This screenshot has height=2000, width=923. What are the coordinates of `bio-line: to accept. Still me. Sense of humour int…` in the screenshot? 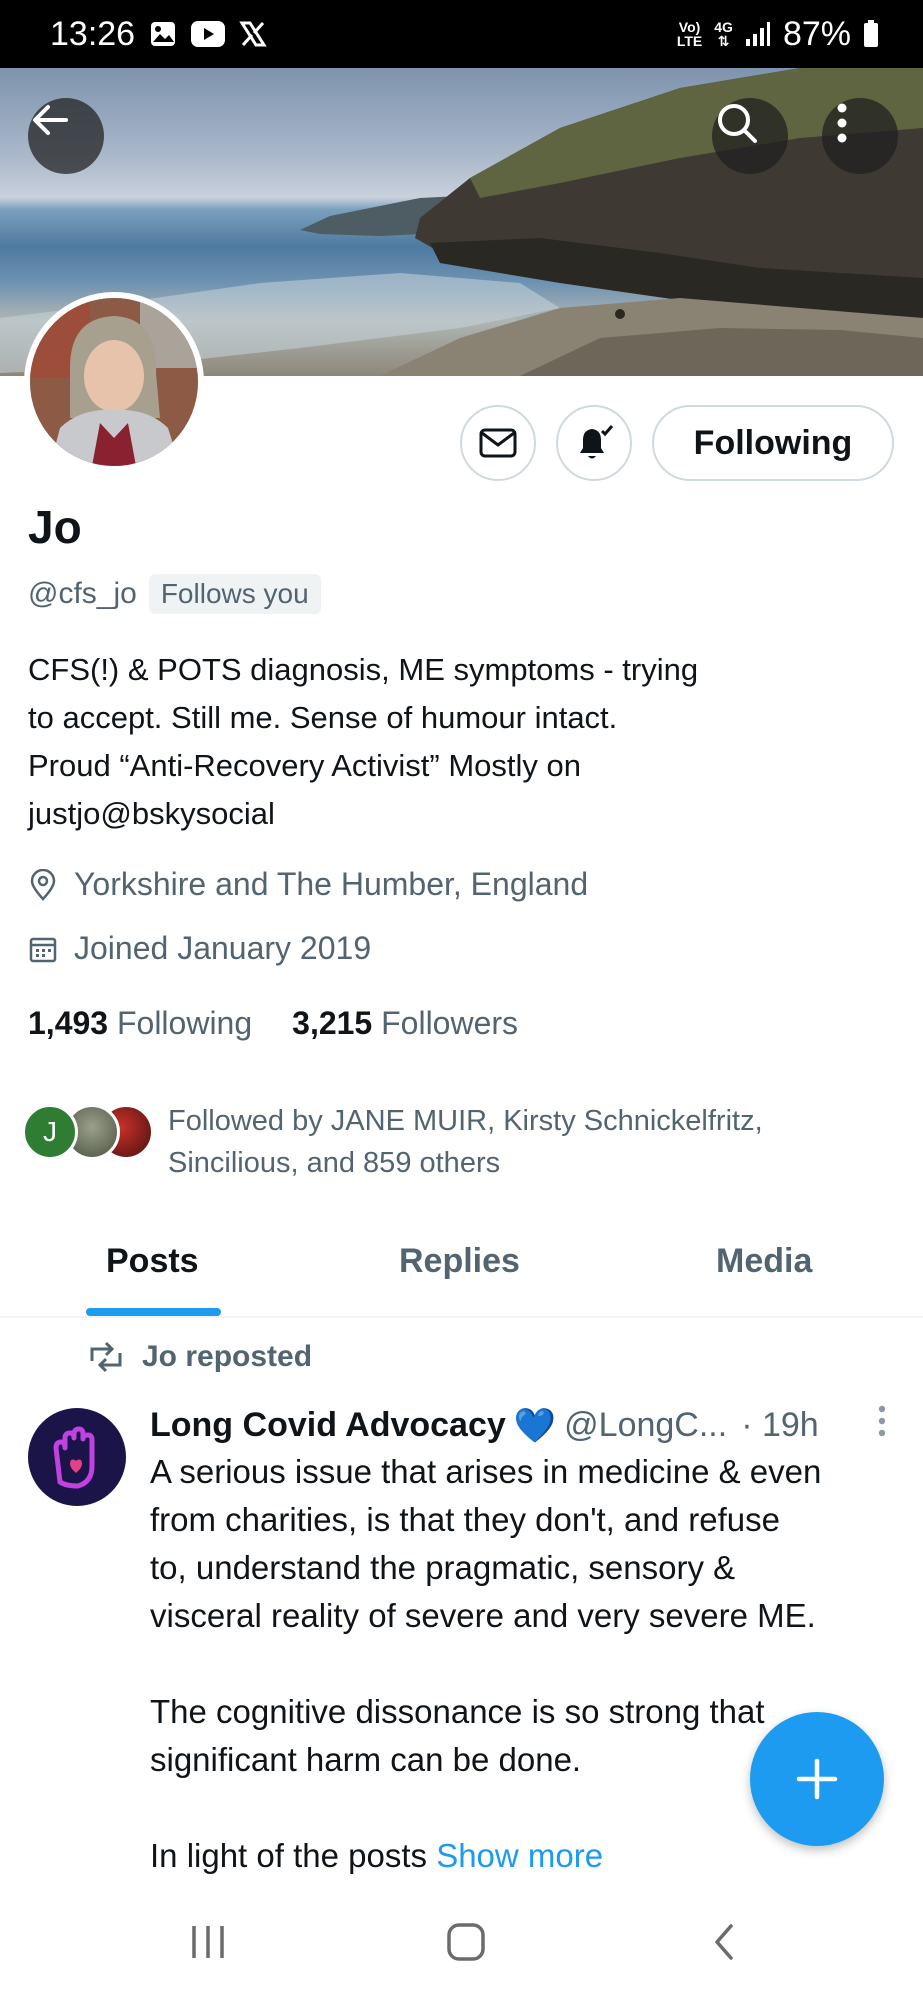 It's located at (323, 717).